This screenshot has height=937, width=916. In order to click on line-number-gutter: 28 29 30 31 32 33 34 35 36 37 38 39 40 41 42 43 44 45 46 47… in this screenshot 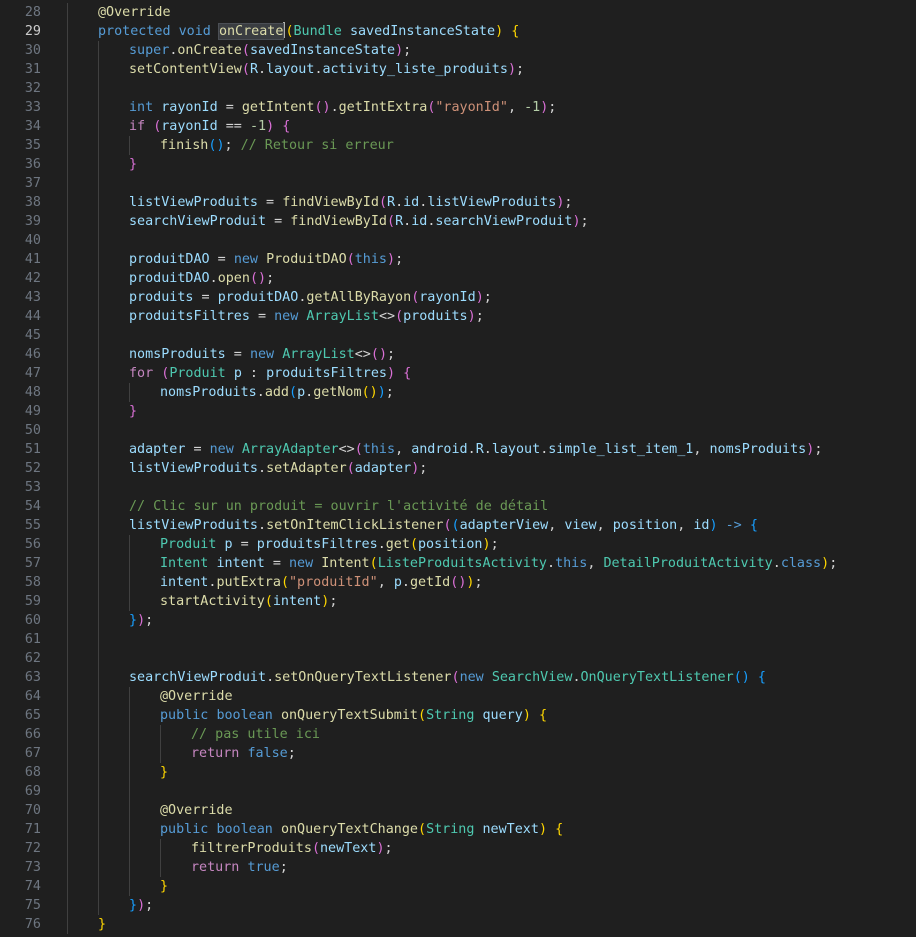, I will do `click(26, 468)`.